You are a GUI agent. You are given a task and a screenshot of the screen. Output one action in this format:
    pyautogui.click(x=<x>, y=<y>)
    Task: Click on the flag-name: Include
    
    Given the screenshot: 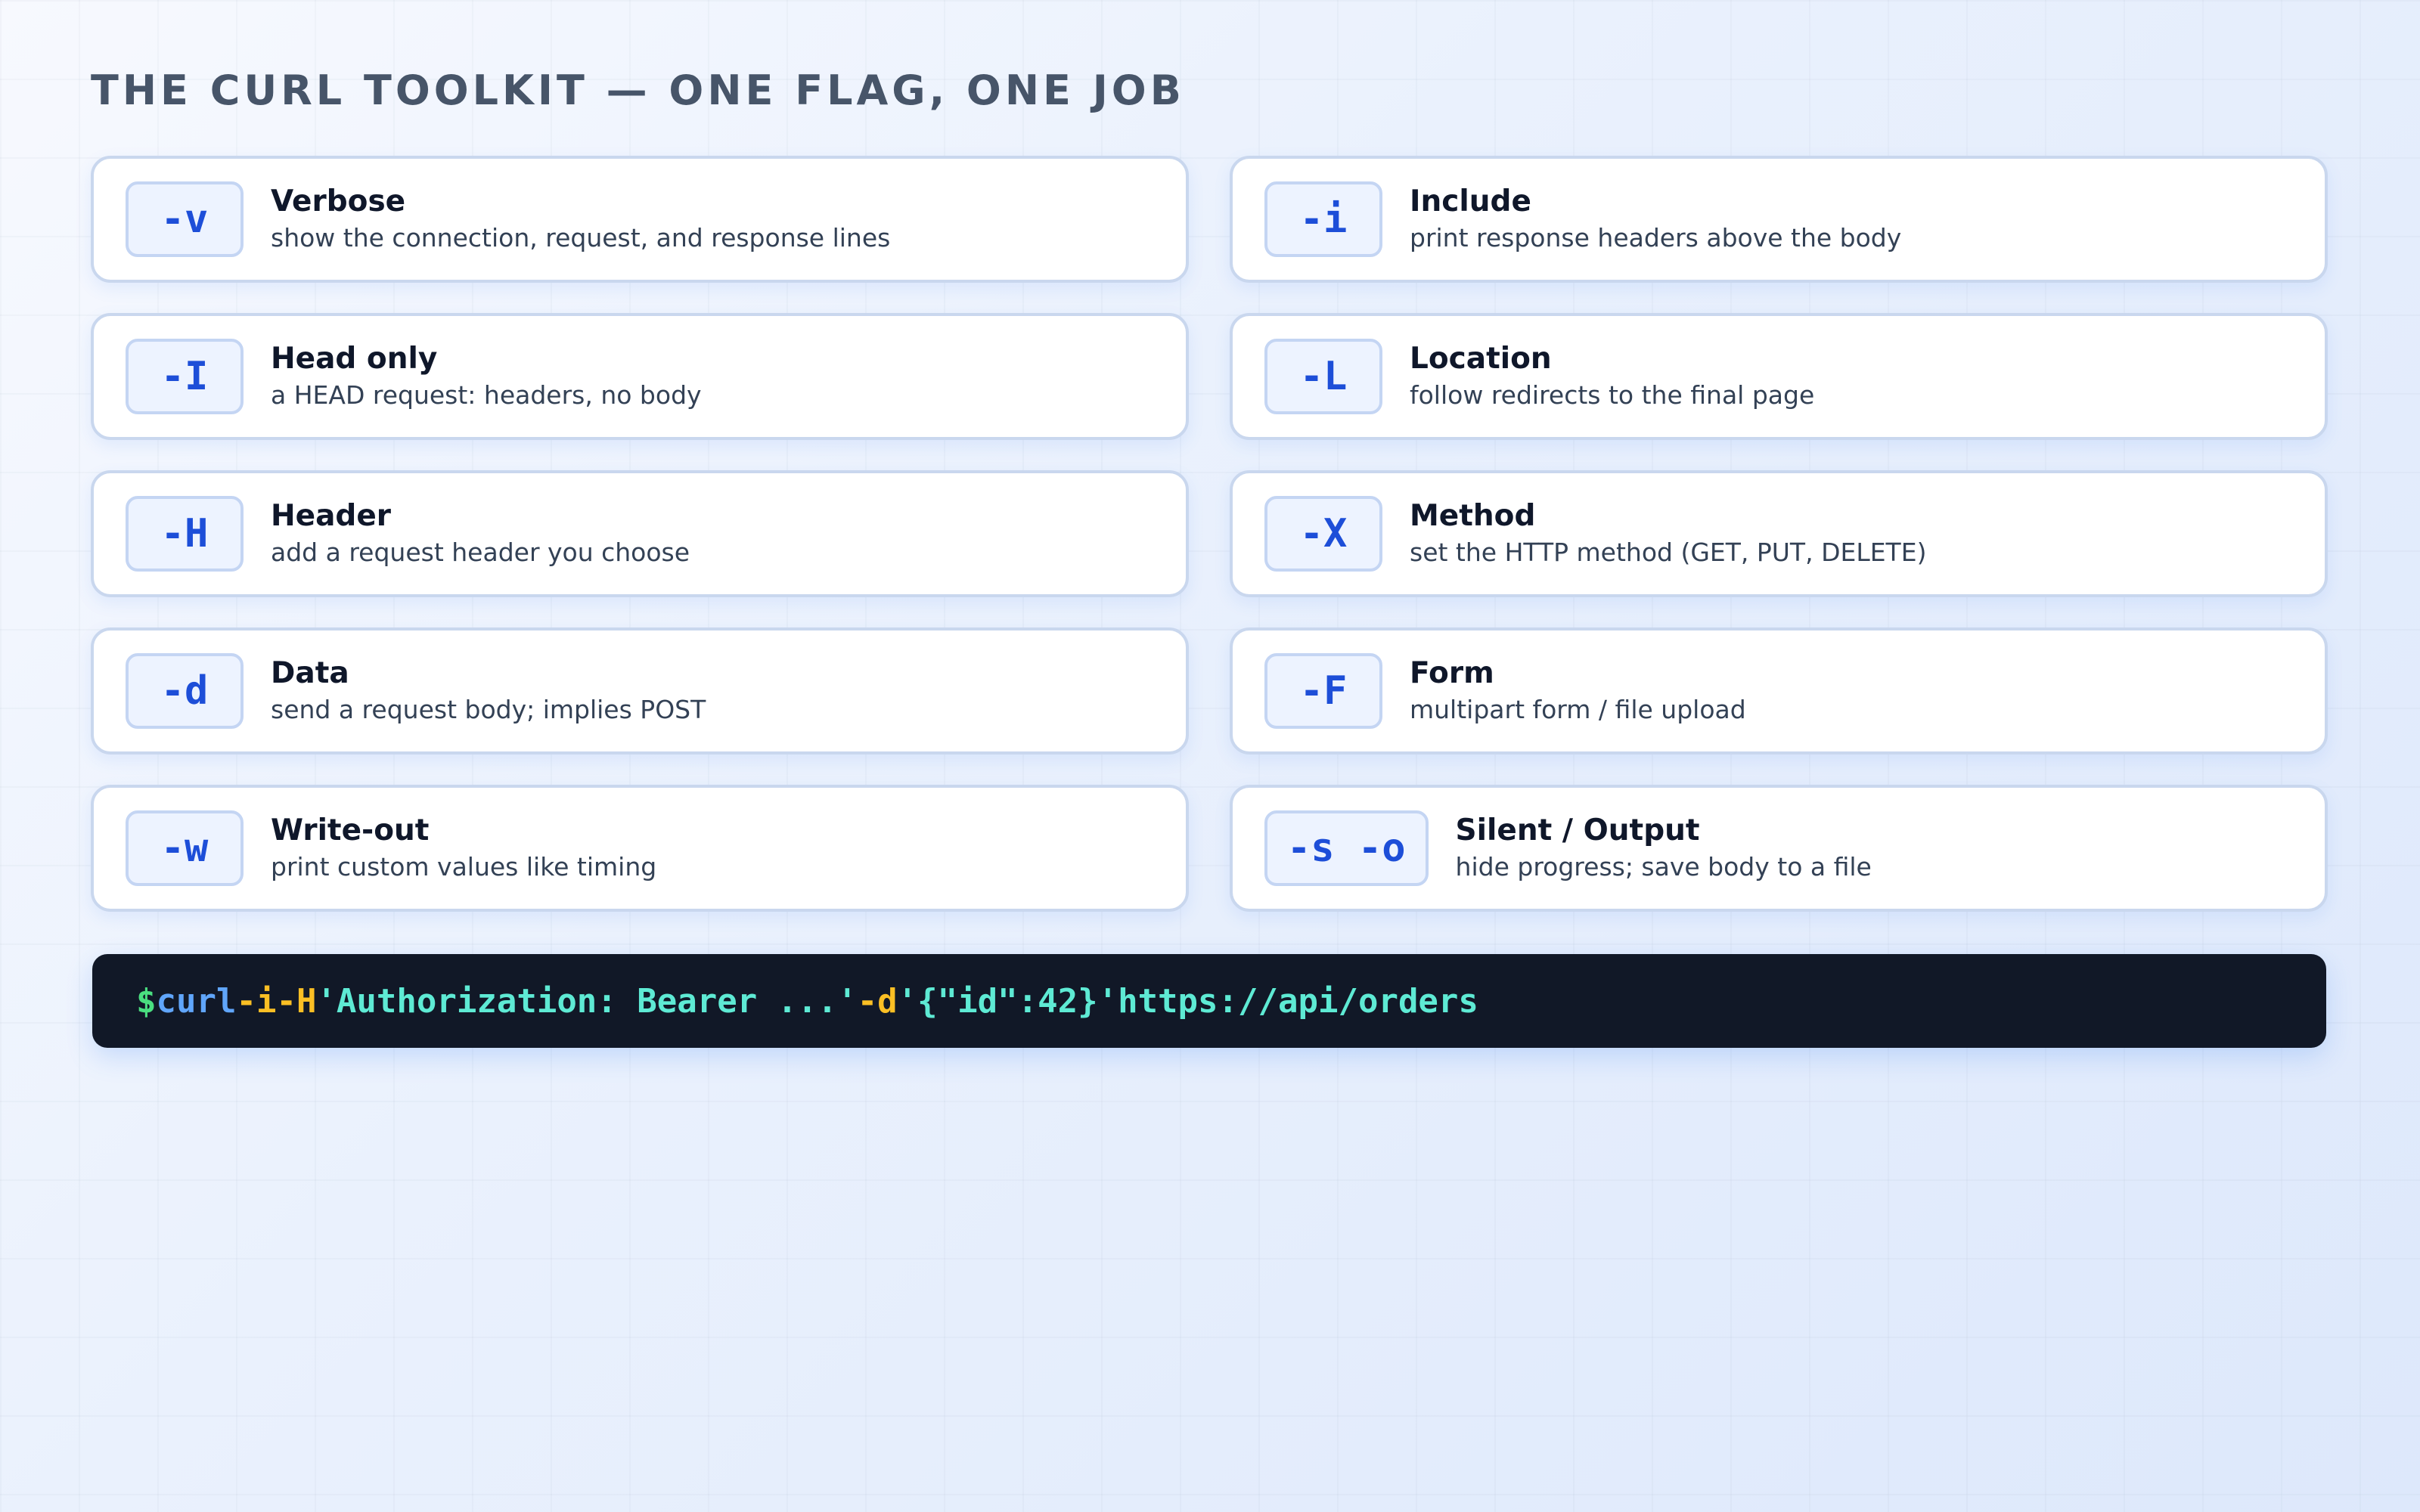 What is the action you would take?
    pyautogui.click(x=1470, y=201)
    